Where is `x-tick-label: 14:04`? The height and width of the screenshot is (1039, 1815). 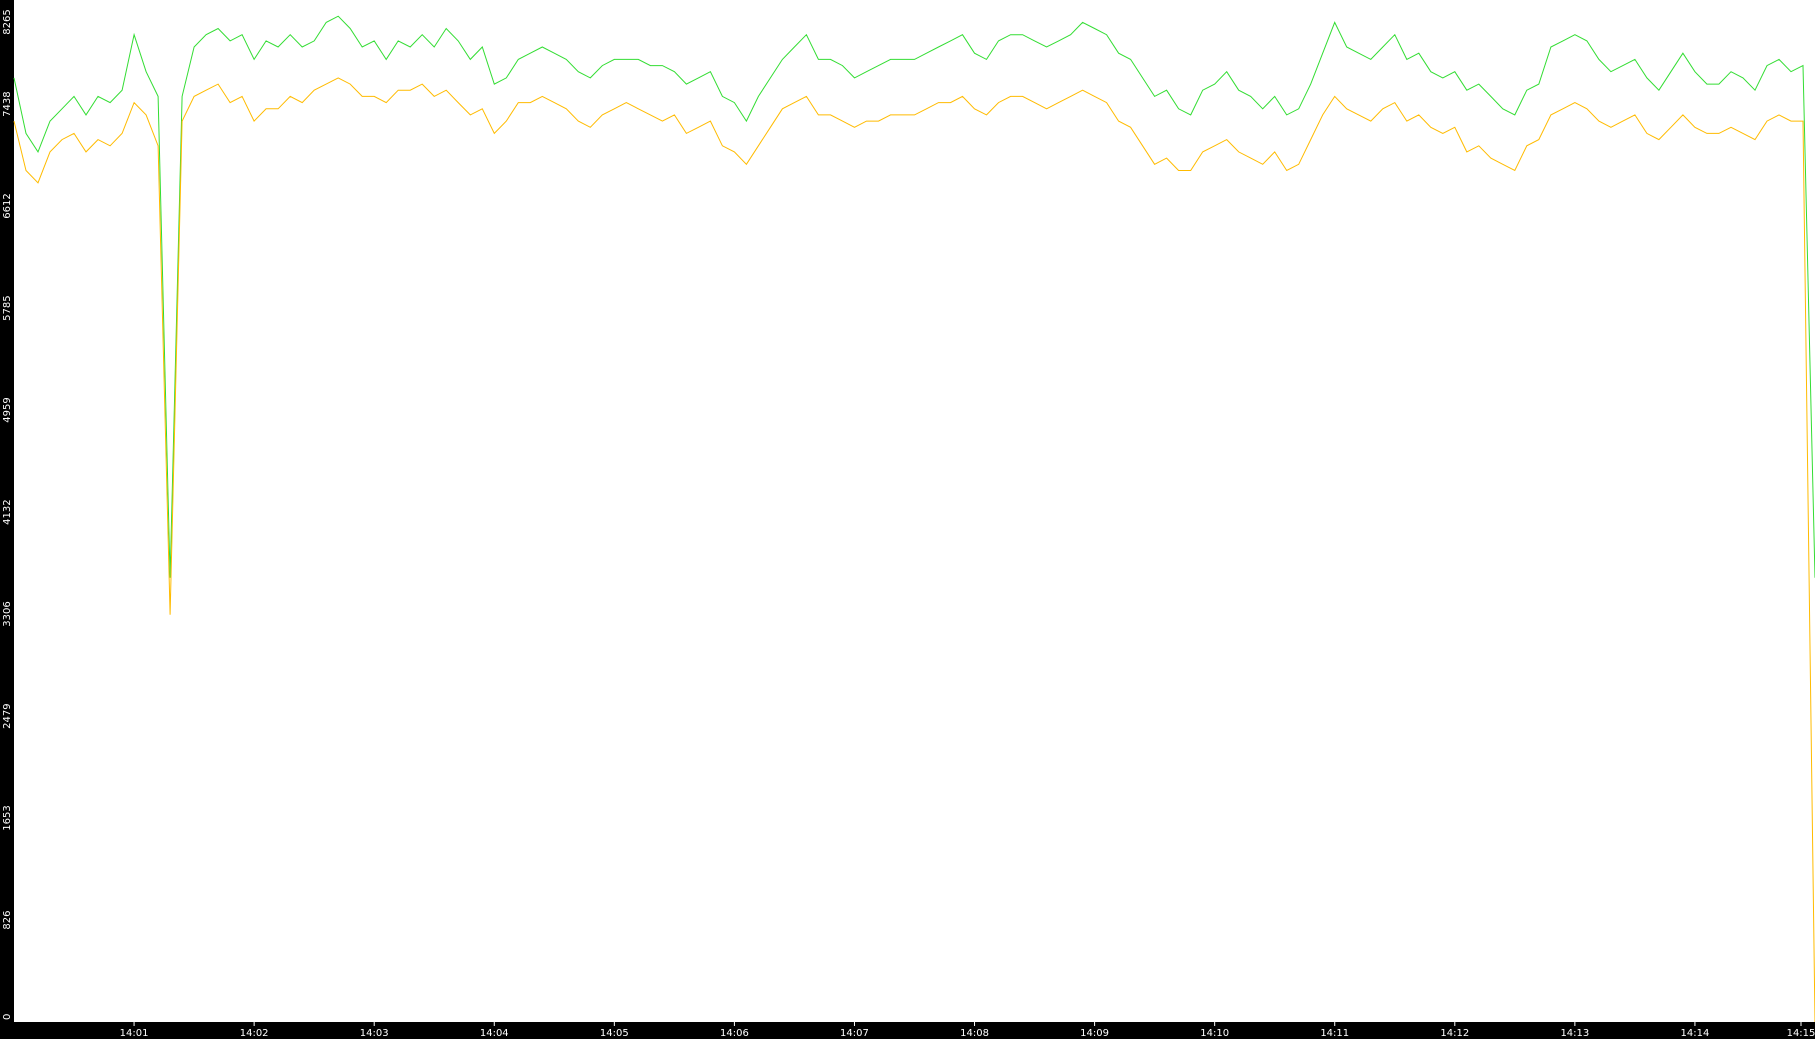 x-tick-label: 14:04 is located at coordinates (494, 1033).